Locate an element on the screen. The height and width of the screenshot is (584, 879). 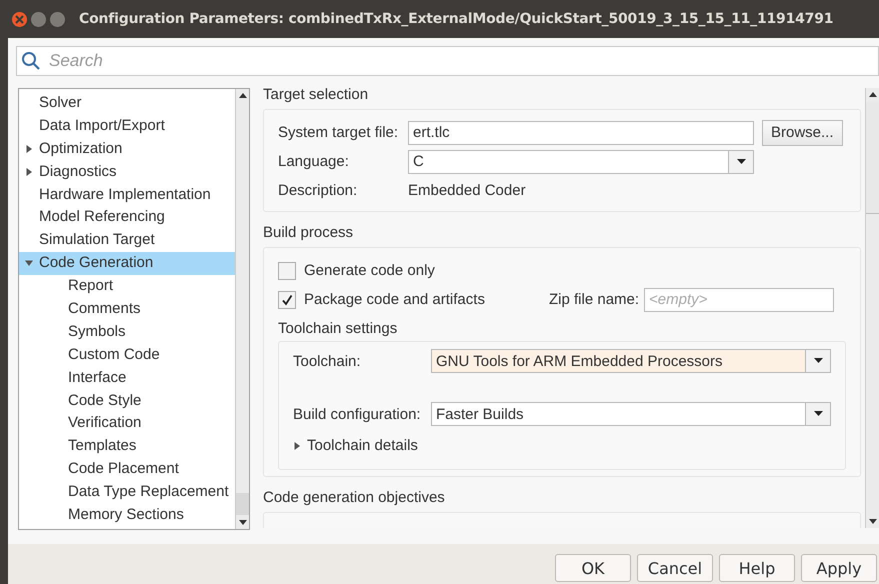
tree-item: Simulation Target is located at coordinates (97, 239).